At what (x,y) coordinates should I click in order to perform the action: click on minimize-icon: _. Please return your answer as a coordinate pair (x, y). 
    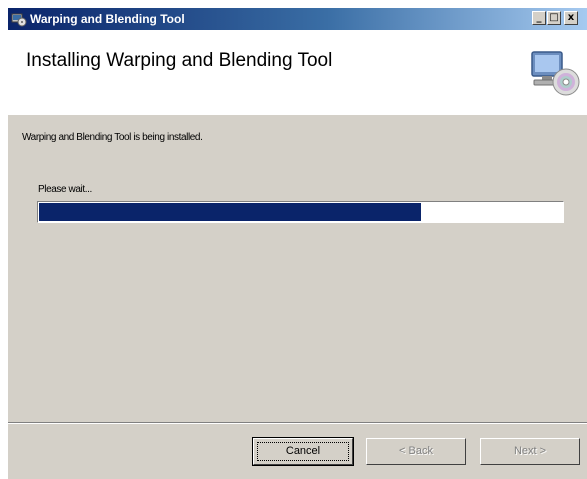
    Looking at the image, I should click on (539, 17).